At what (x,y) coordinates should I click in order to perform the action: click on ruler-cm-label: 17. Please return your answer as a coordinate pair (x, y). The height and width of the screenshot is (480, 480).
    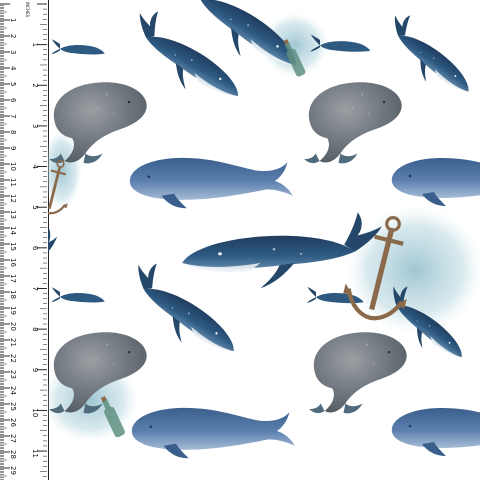
    Looking at the image, I should click on (13, 278).